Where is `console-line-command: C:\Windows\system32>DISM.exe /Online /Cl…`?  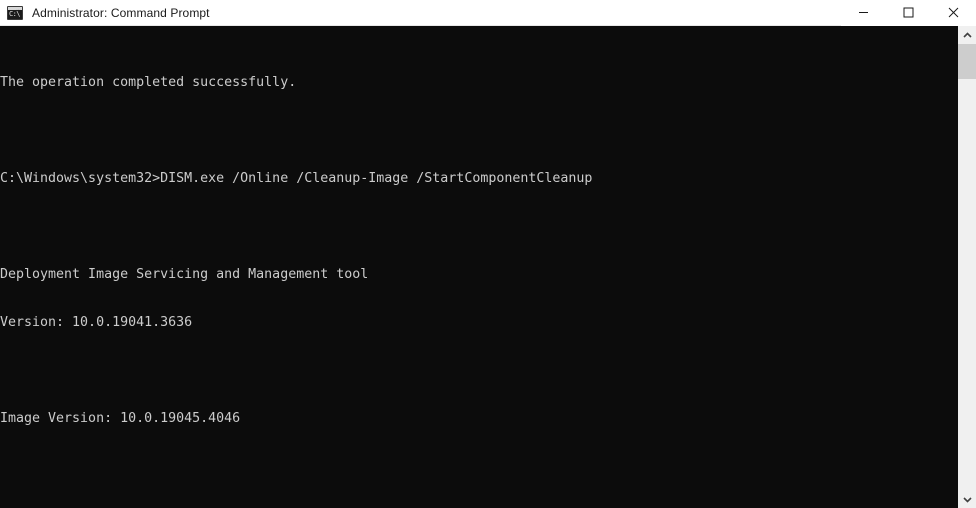 console-line-command: C:\Windows\system32>DISM.exe /Online /Cl… is located at coordinates (296, 178).